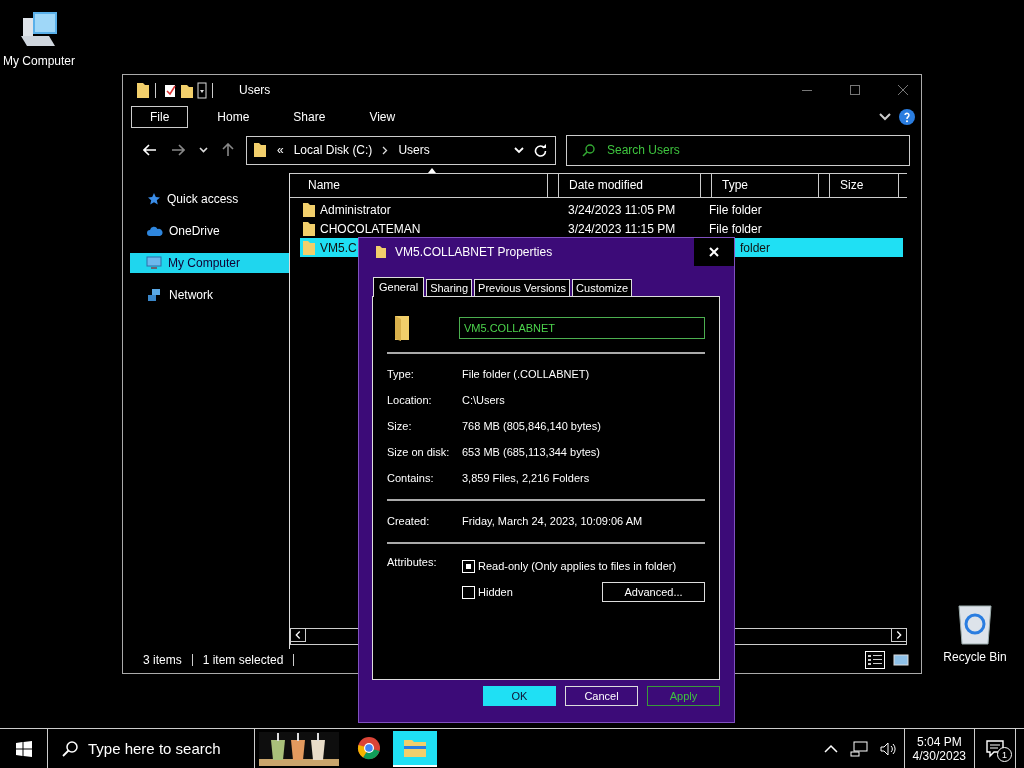  I want to click on window-title: Users, so click(255, 90).